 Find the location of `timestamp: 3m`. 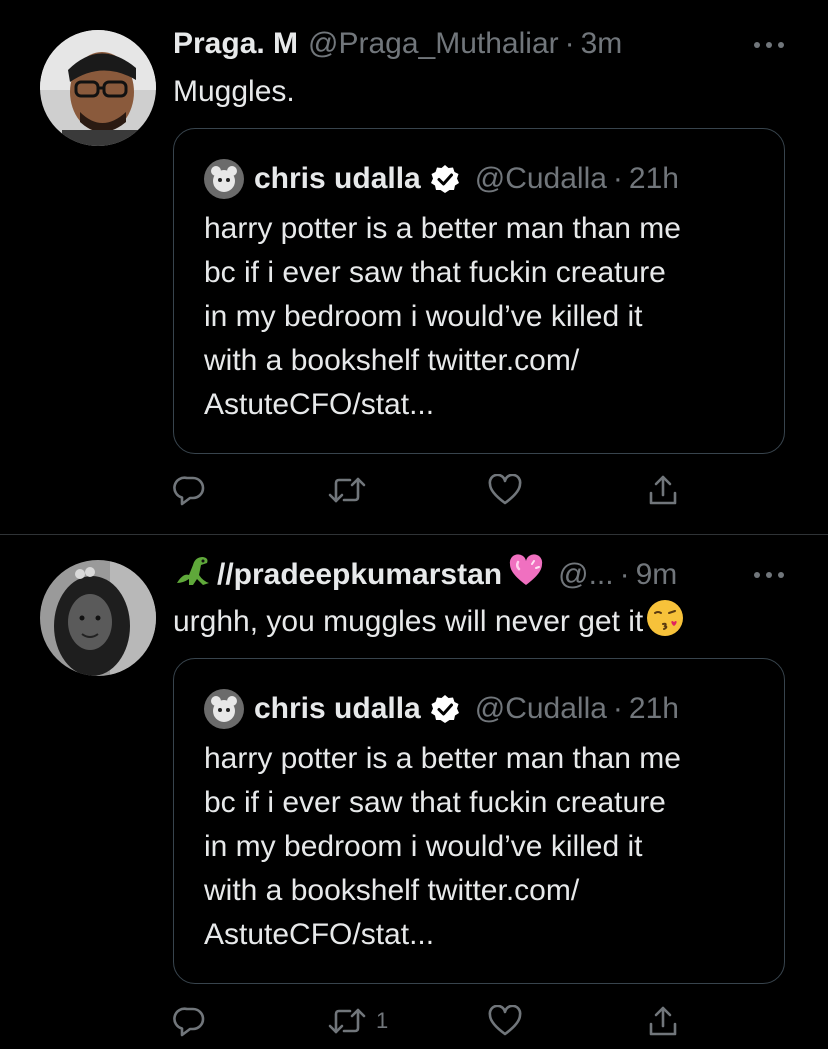

timestamp: 3m is located at coordinates (602, 44).